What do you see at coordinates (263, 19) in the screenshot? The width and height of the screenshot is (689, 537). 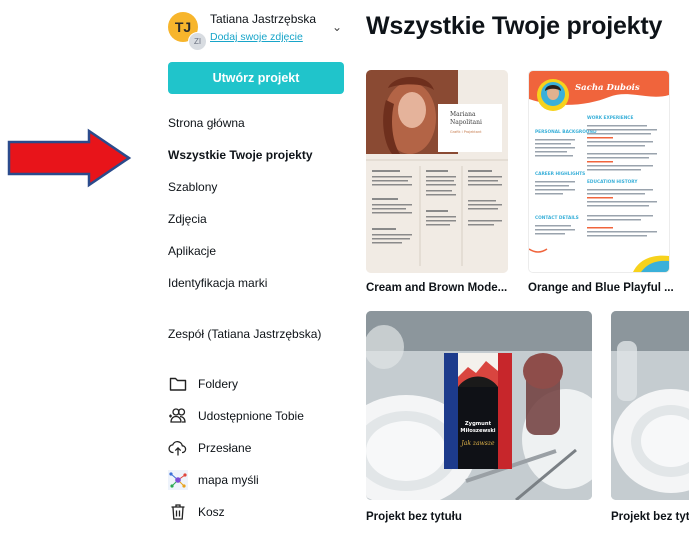 I see `account-name: Tatiana Jastrzębska` at bounding box center [263, 19].